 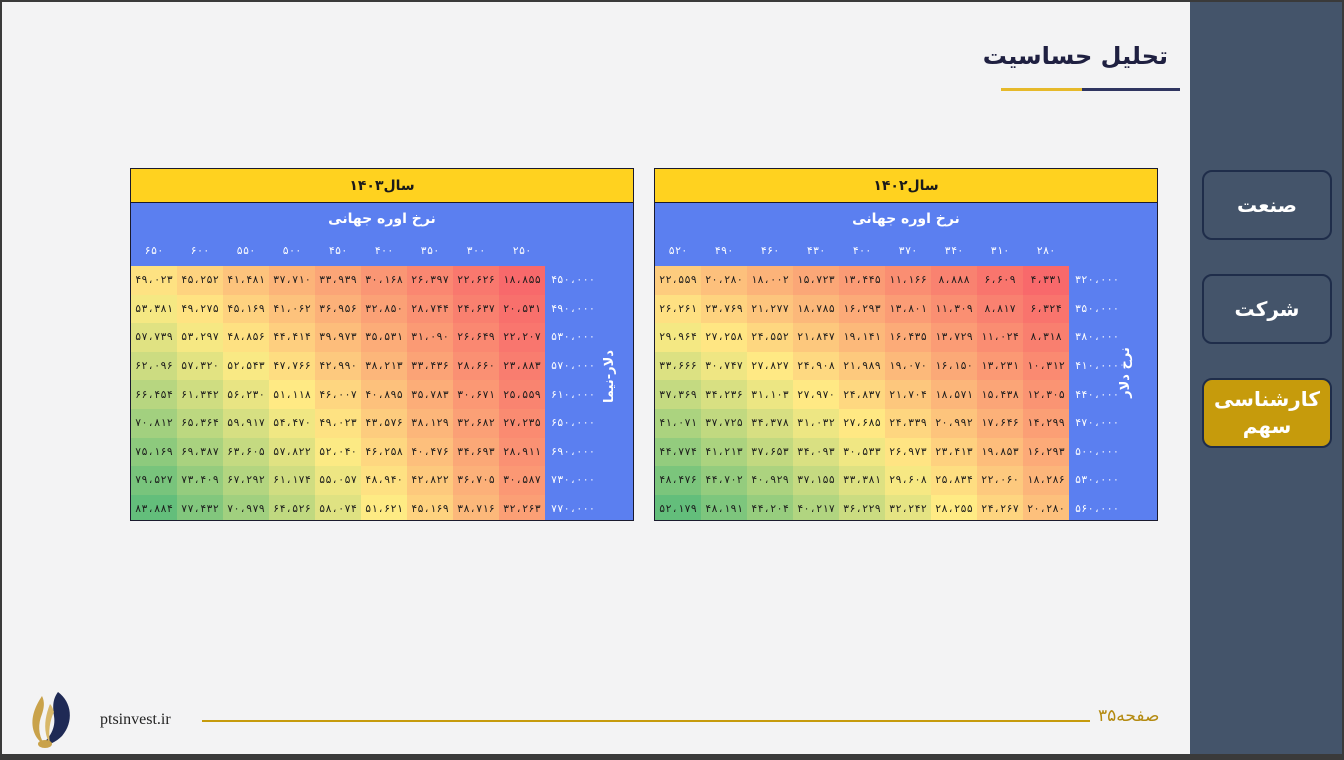 I want to click on table-cell: ۱۵،۴۳۸, so click(x=1000, y=394).